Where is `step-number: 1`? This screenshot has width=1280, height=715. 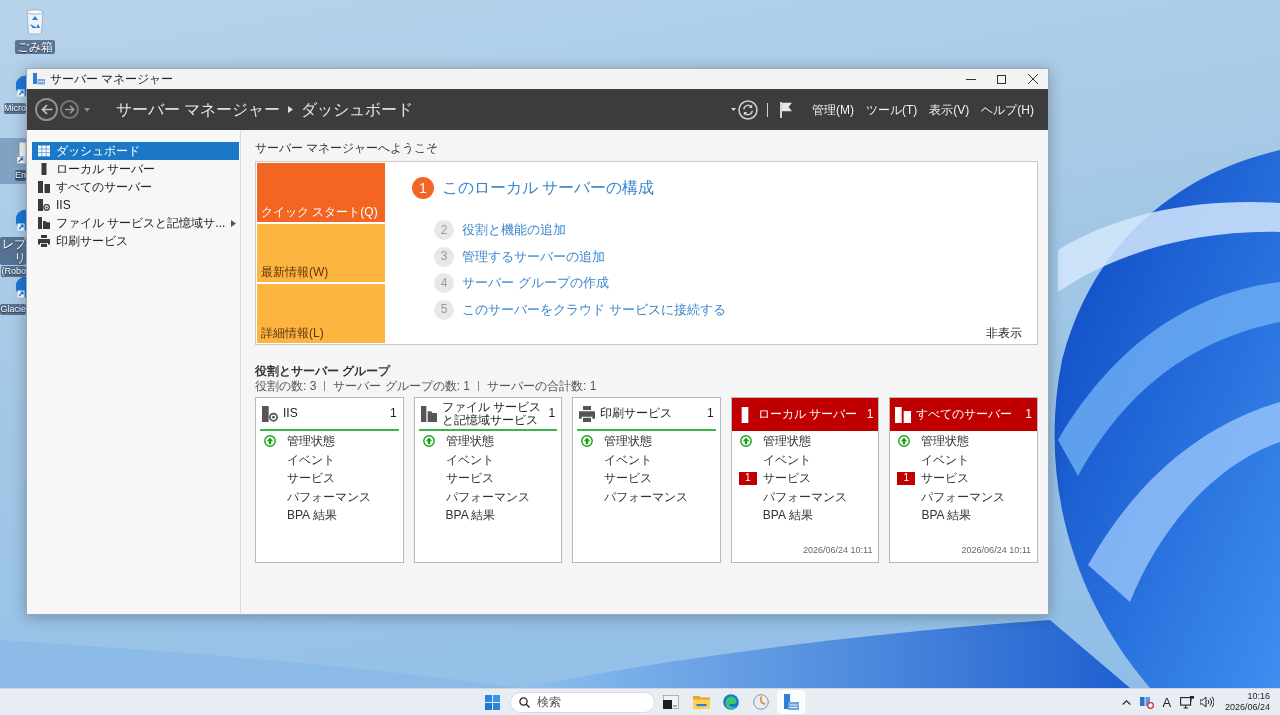 step-number: 1 is located at coordinates (423, 188).